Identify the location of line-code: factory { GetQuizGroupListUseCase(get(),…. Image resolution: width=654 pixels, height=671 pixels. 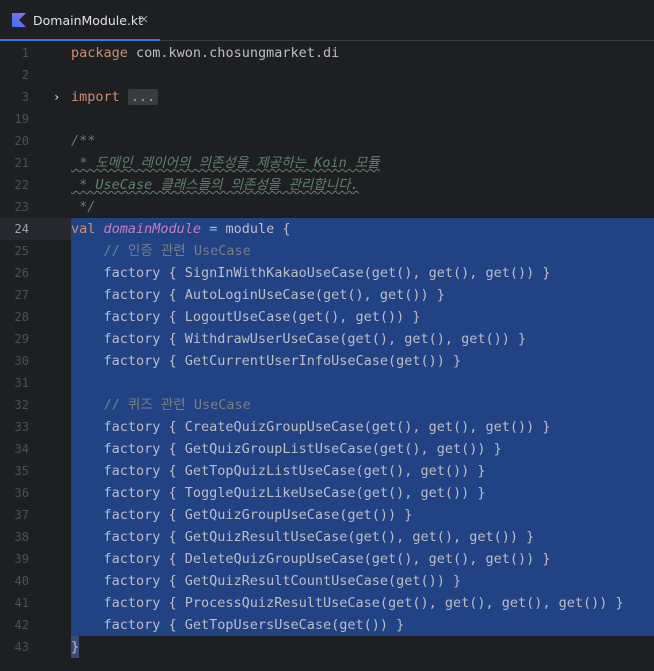
(286, 449).